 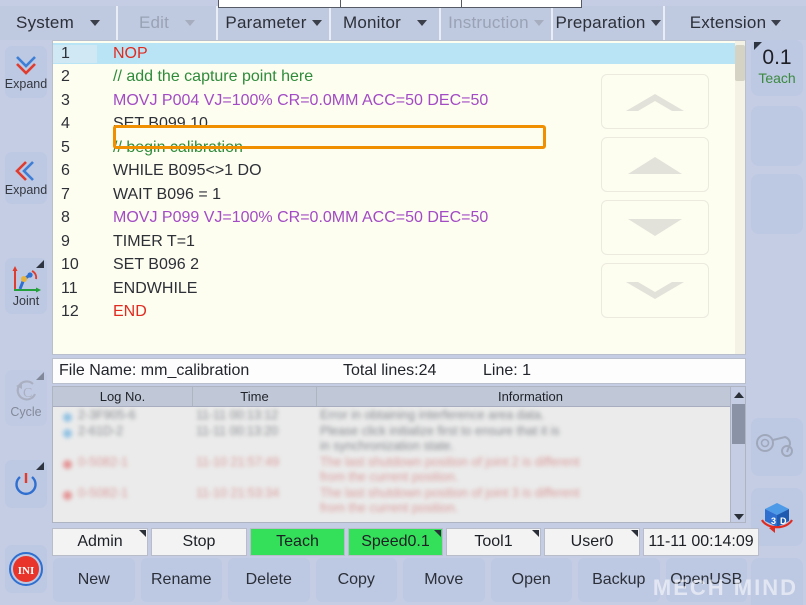 I want to click on 3d-cube-icon: 3 D, so click(x=777, y=518).